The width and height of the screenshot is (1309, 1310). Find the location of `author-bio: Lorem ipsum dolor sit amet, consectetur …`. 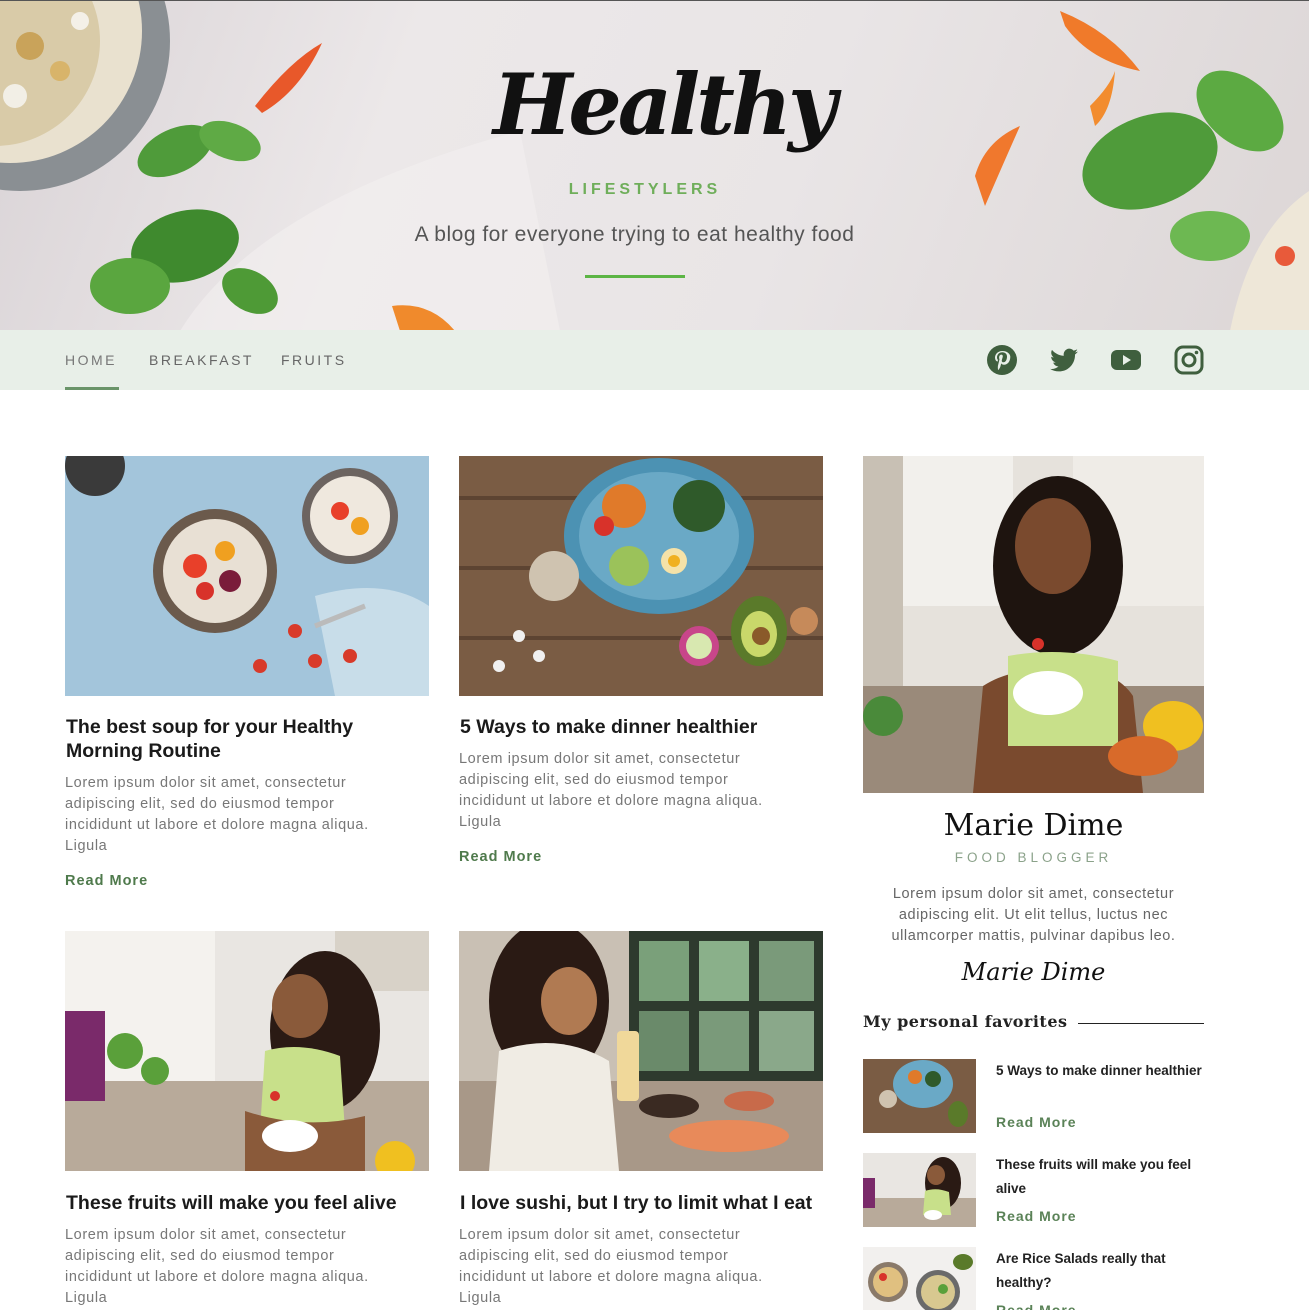

author-bio: Lorem ipsum dolor sit amet, consectetur … is located at coordinates (1033, 915).